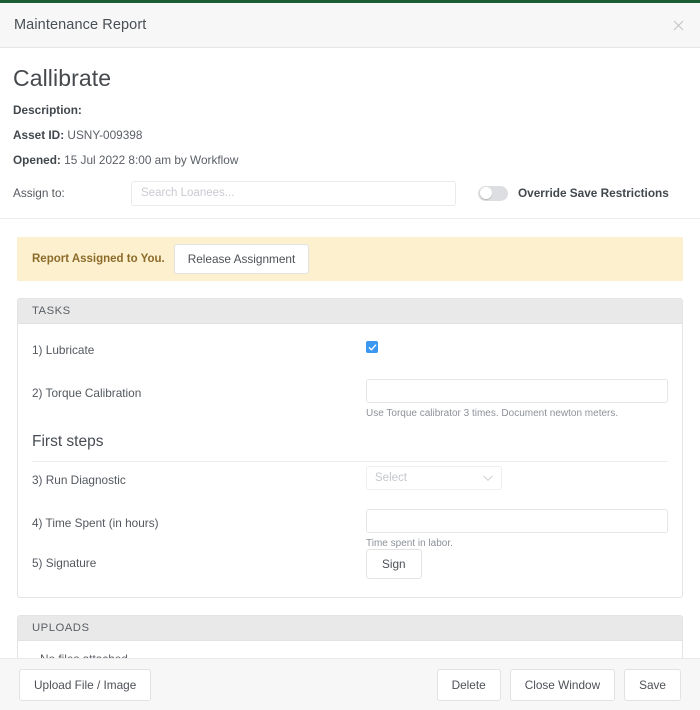  What do you see at coordinates (409, 543) in the screenshot?
I see `task-hint: Time spent in labor.` at bounding box center [409, 543].